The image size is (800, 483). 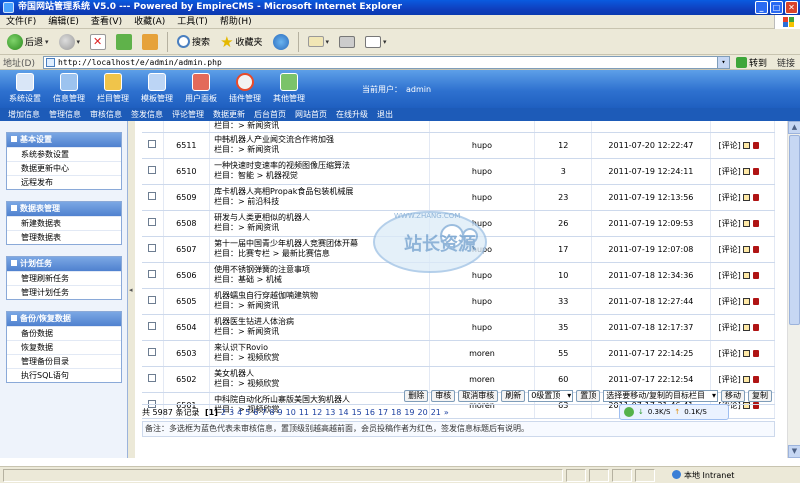 What do you see at coordinates (733, 396) in the screenshot?
I see `move-button: 移动` at bounding box center [733, 396].